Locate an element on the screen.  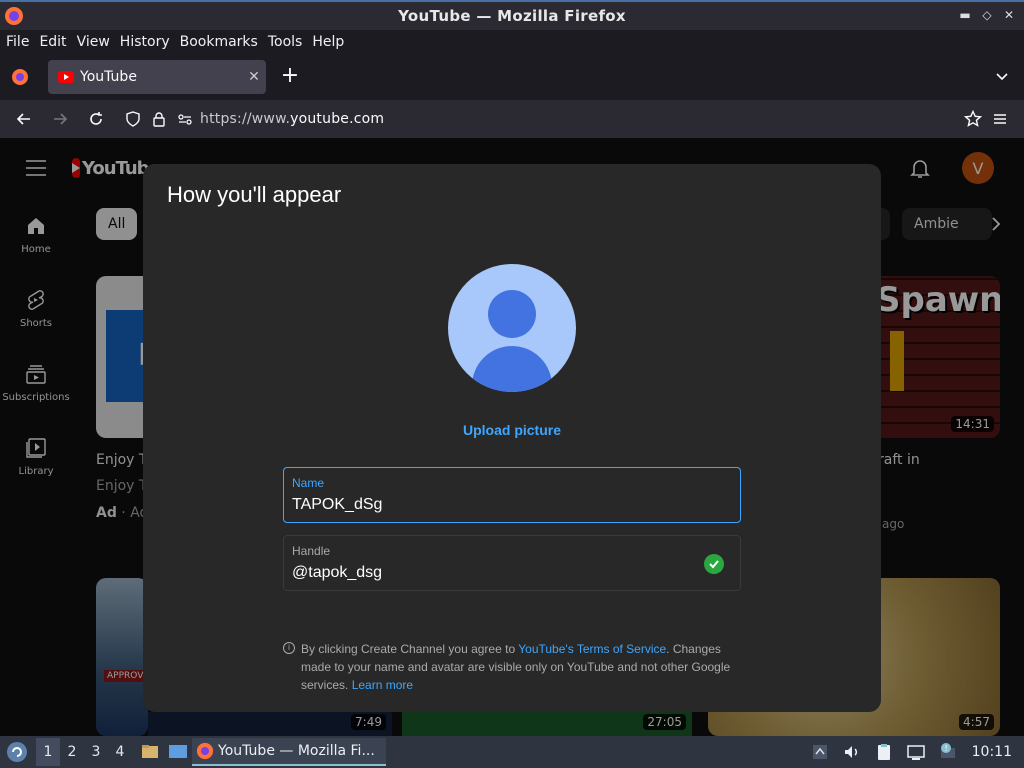
firefox-icon is located at coordinates (205, 751).